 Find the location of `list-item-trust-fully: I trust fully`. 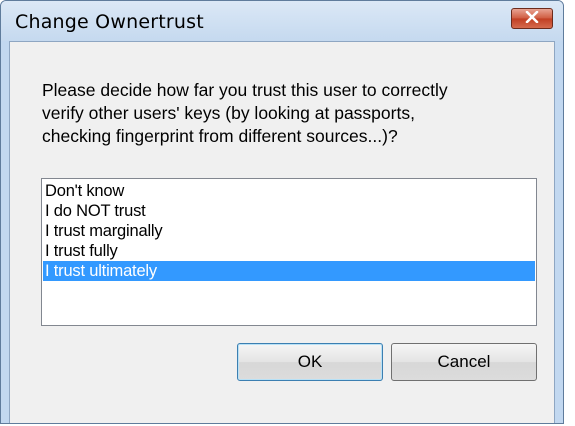

list-item-trust-fully: I trust fully is located at coordinates (289, 251).